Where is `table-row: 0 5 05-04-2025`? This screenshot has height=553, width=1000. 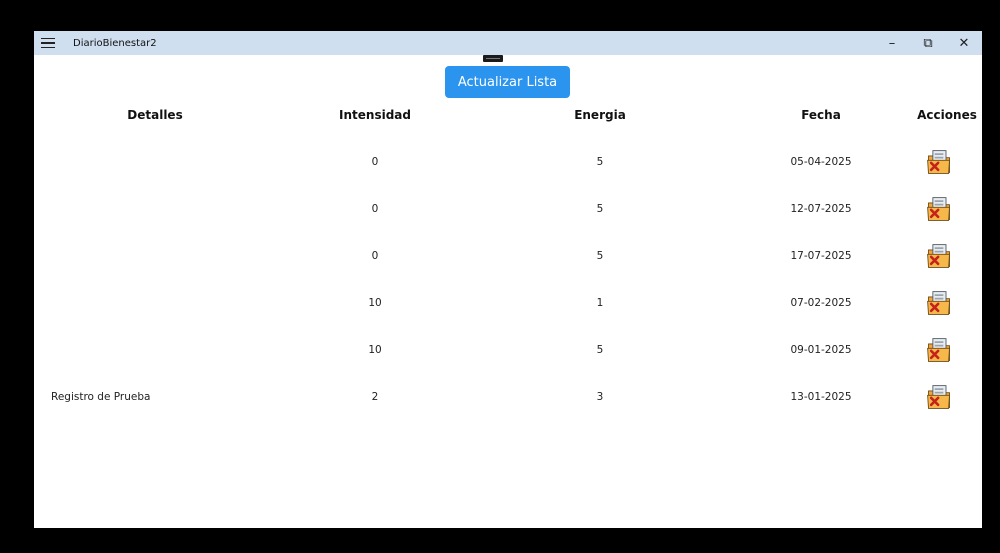
table-row: 0 5 05-04-2025 is located at coordinates (508, 161).